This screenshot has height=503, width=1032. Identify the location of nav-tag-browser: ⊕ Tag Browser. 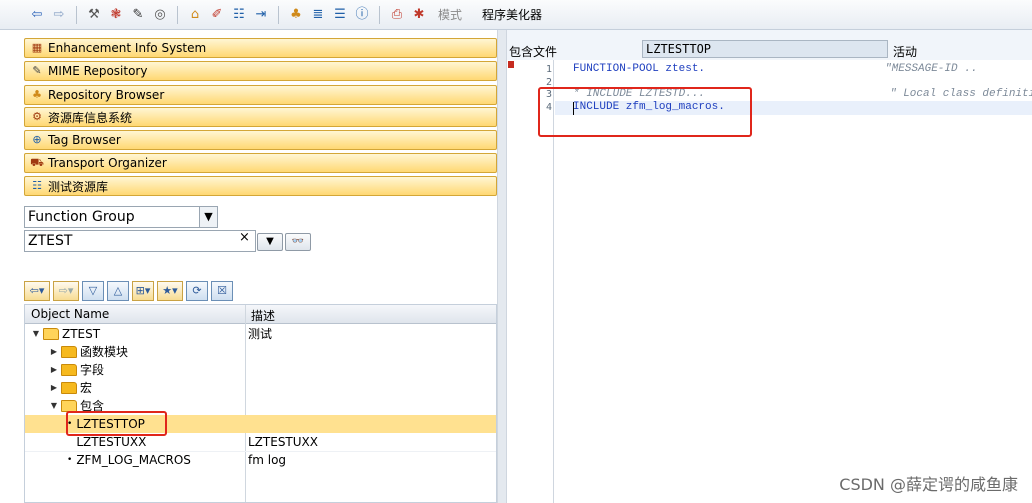
(260, 140).